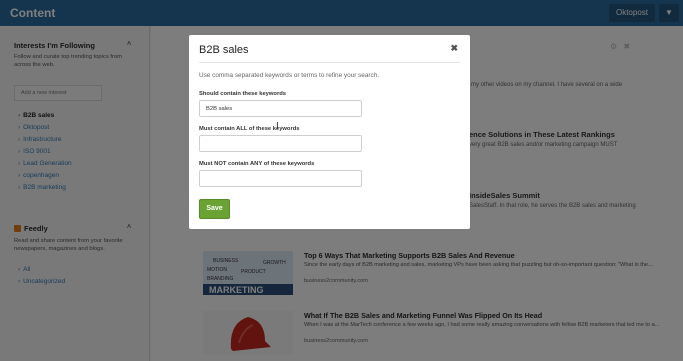 This screenshot has width=683, height=361. Describe the element at coordinates (249, 129) in the screenshot. I see `must-contain-all-label: Must contain ALL of these keywords` at that location.